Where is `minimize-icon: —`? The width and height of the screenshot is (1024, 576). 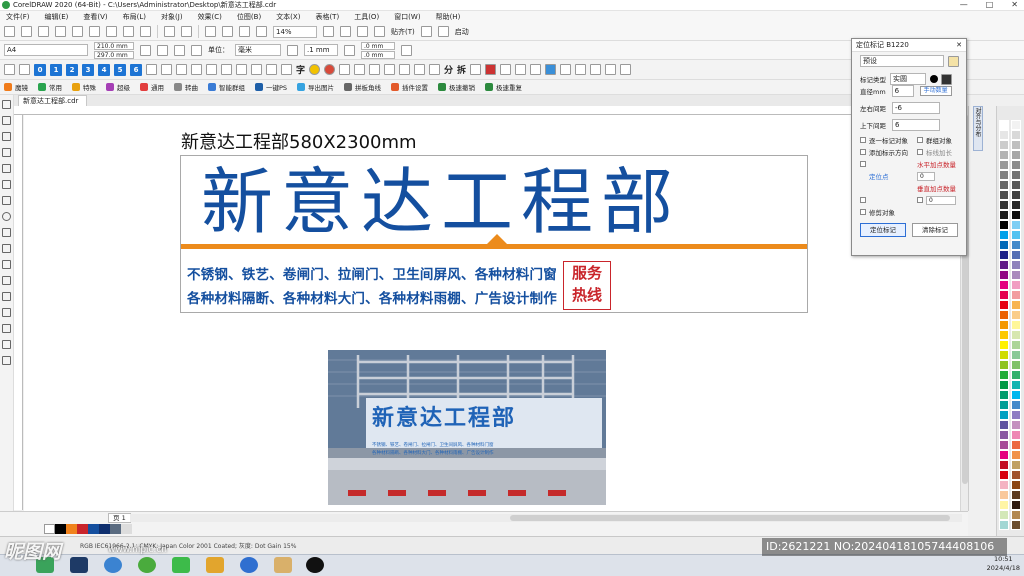 minimize-icon: — is located at coordinates (964, 5).